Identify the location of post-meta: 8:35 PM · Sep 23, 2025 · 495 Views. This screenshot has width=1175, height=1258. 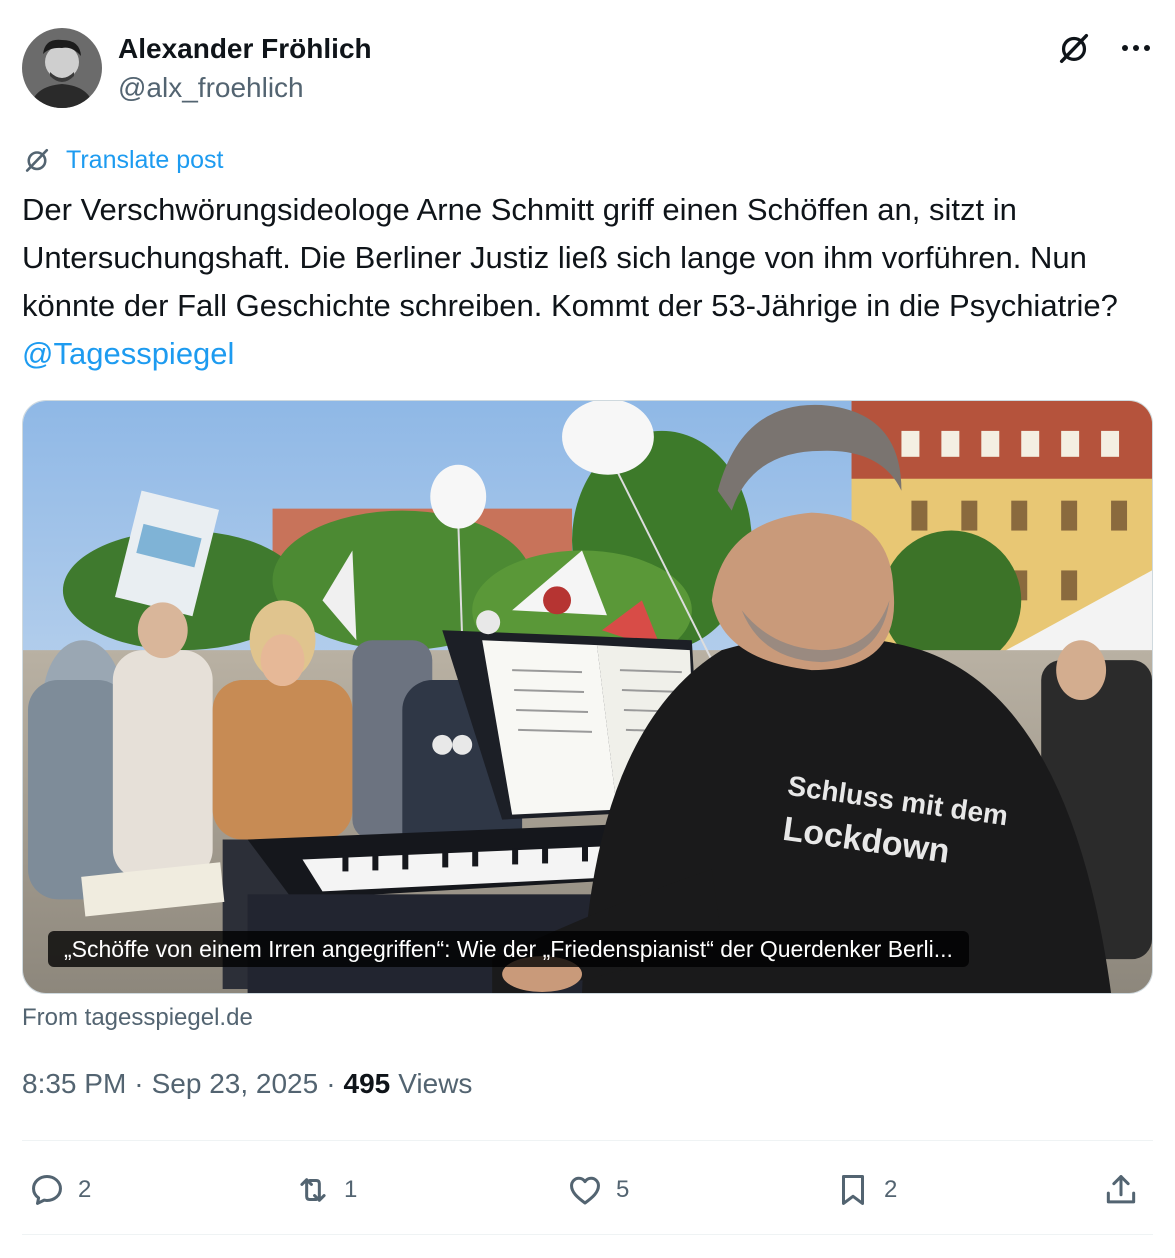
(247, 1084).